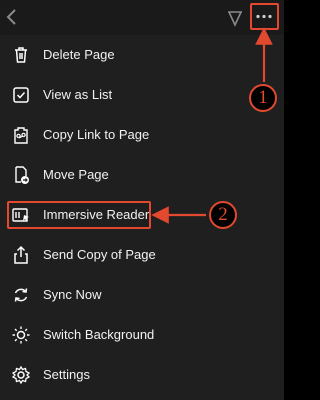 Image resolution: width=320 pixels, height=400 pixels. I want to click on pen-tip-icon, so click(235, 19).